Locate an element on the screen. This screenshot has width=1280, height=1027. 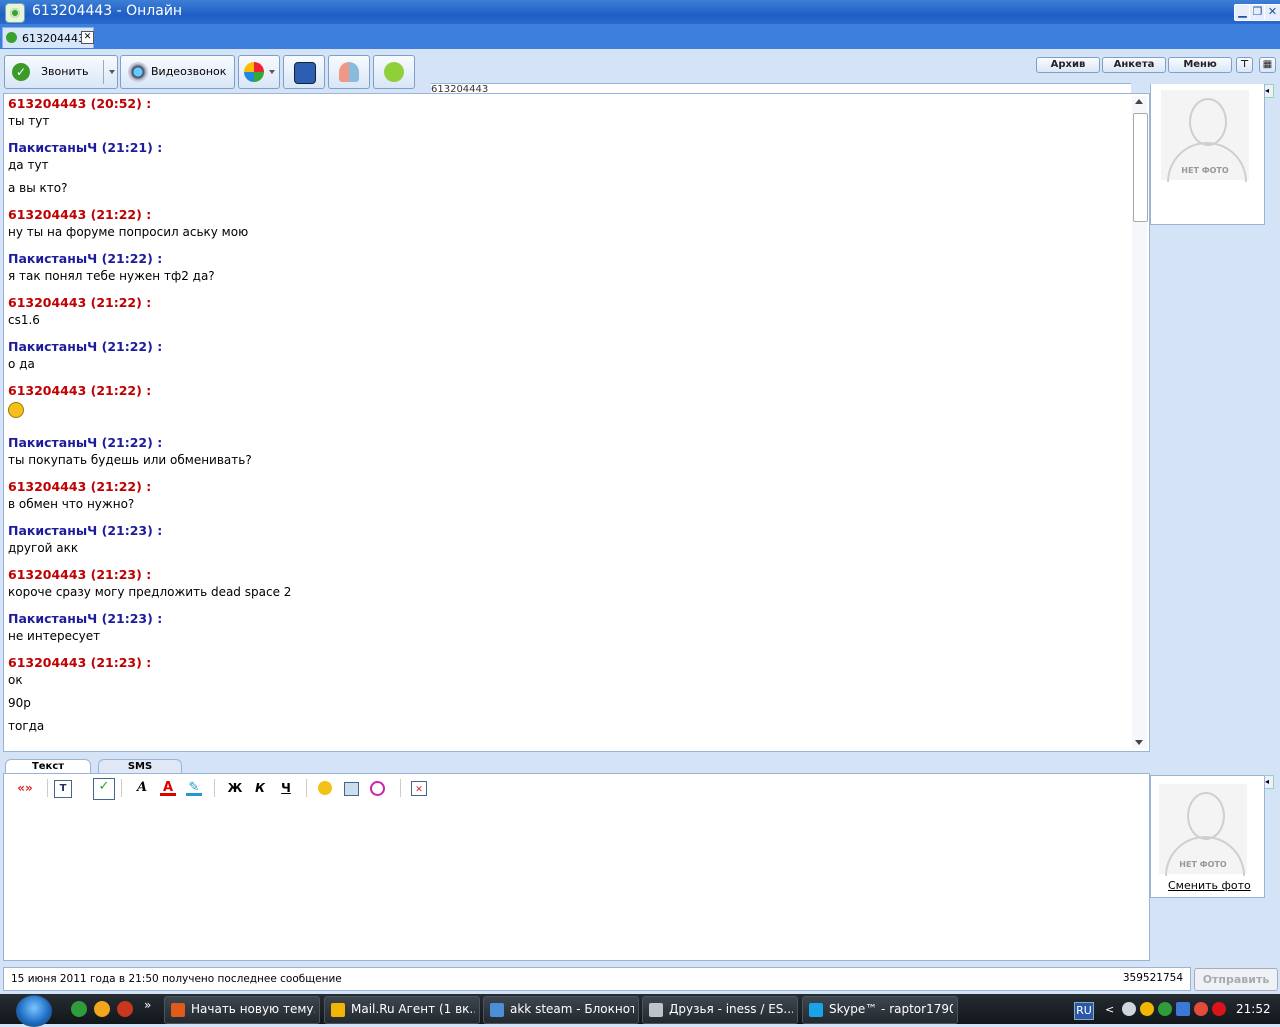
title-bar: 613204443 - Онлайн ▁ ❐ ✕ is located at coordinates (640, 12).